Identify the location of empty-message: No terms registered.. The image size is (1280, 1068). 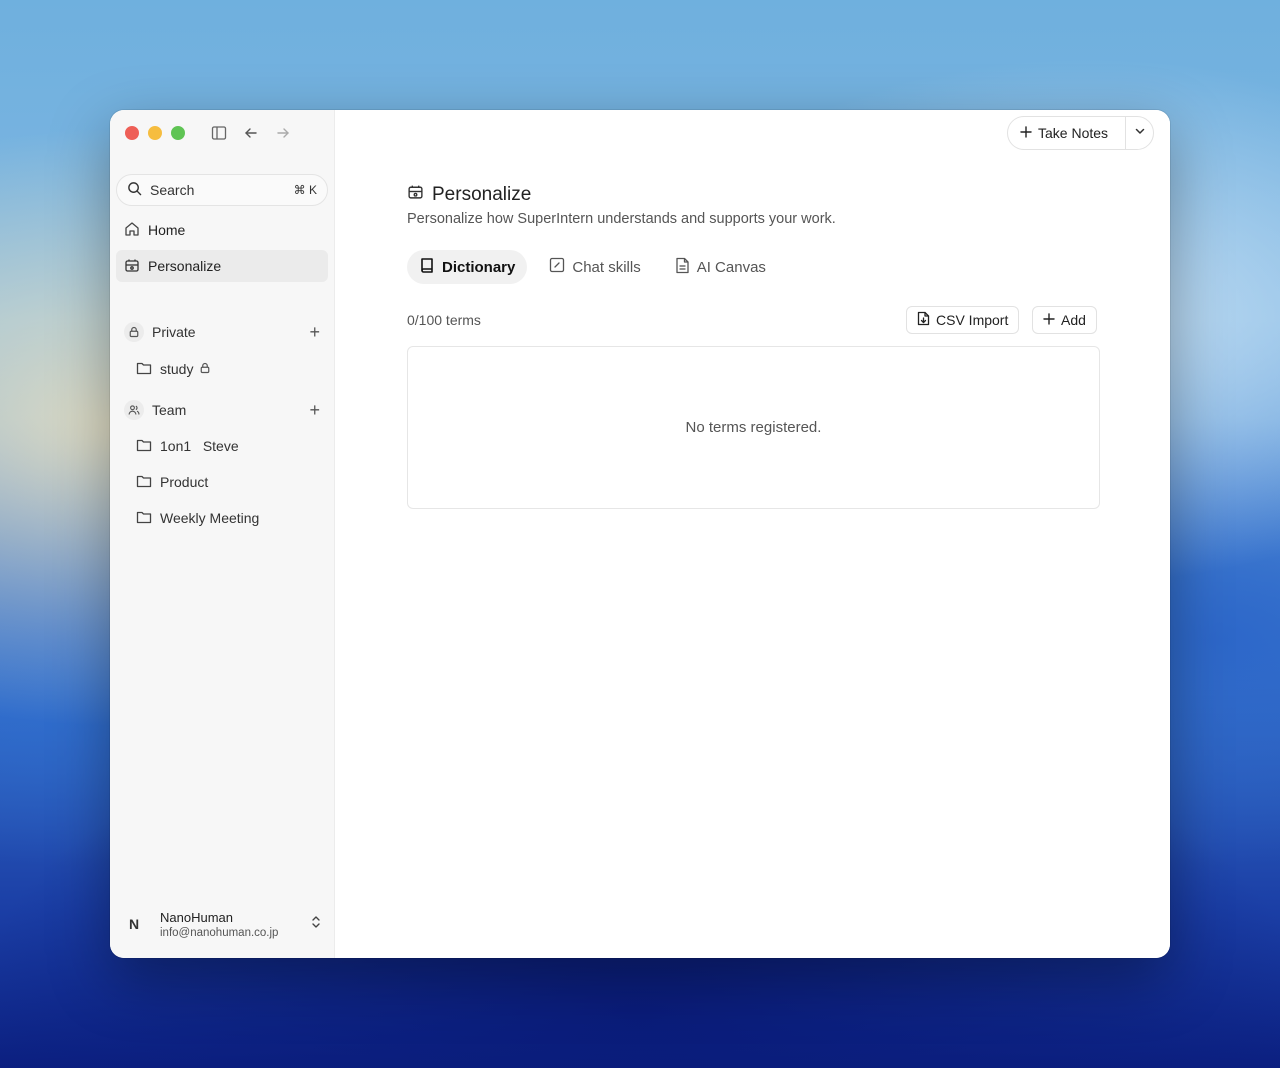
(753, 427).